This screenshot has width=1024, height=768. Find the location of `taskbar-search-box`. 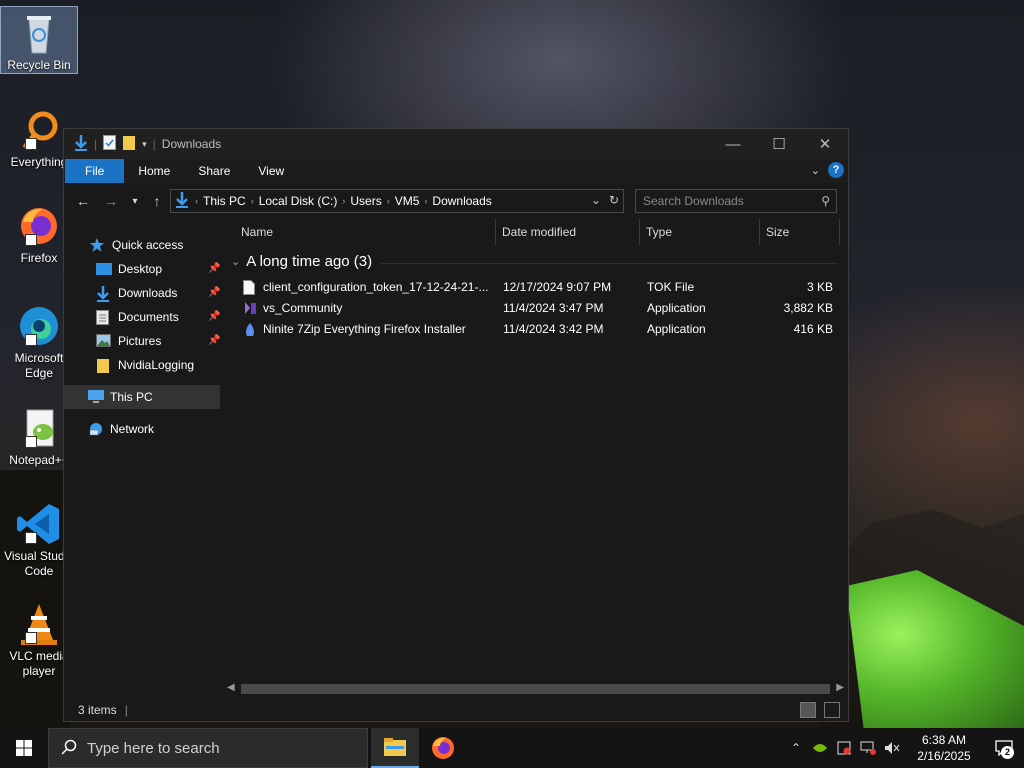

taskbar-search-box is located at coordinates (208, 748).